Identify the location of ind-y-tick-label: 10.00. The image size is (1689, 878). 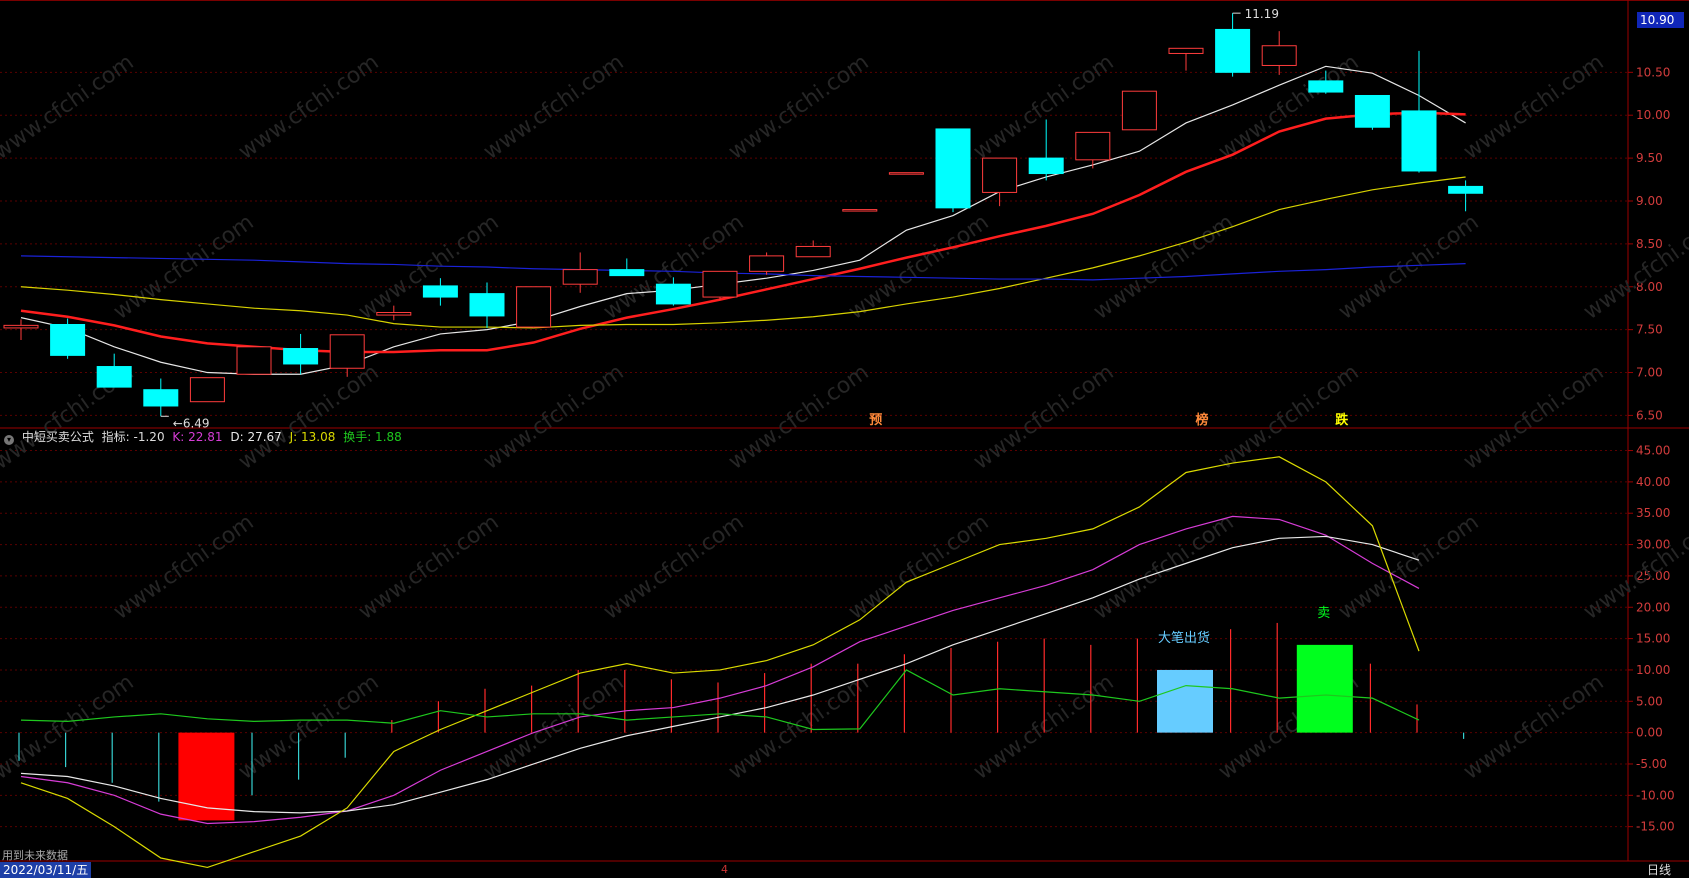
(1653, 670).